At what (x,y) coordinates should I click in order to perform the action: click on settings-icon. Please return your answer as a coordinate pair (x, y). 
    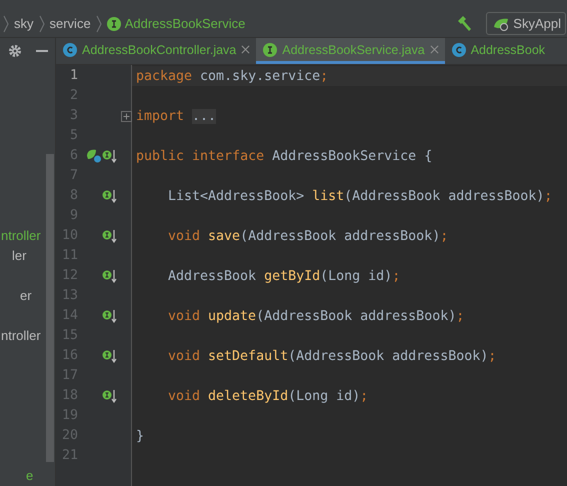
    Looking at the image, I should click on (15, 51).